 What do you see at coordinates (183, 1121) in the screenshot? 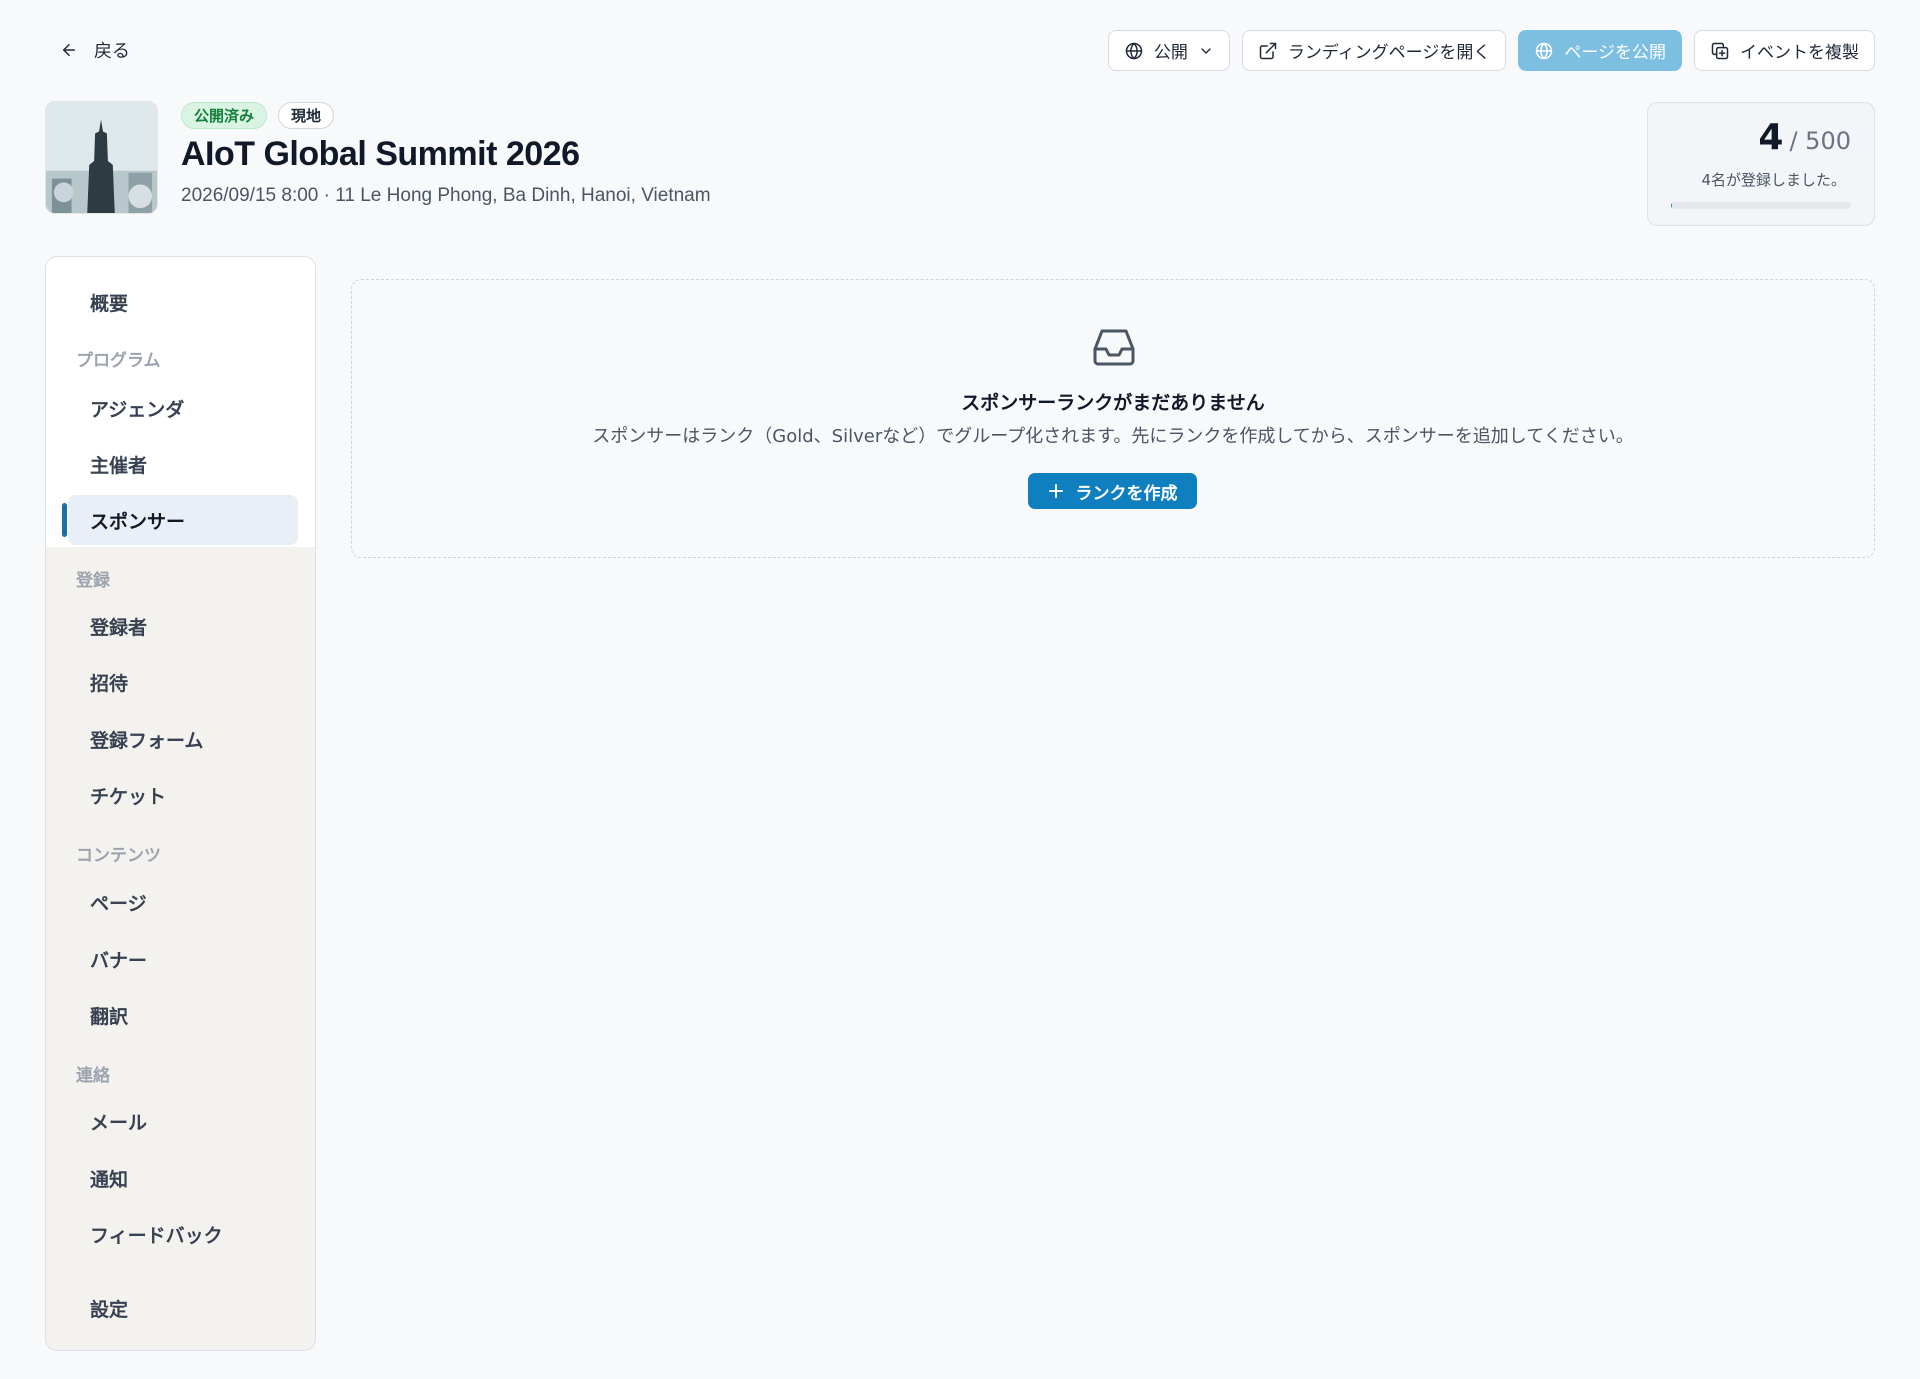
I see `sidebar-item-email: メール` at bounding box center [183, 1121].